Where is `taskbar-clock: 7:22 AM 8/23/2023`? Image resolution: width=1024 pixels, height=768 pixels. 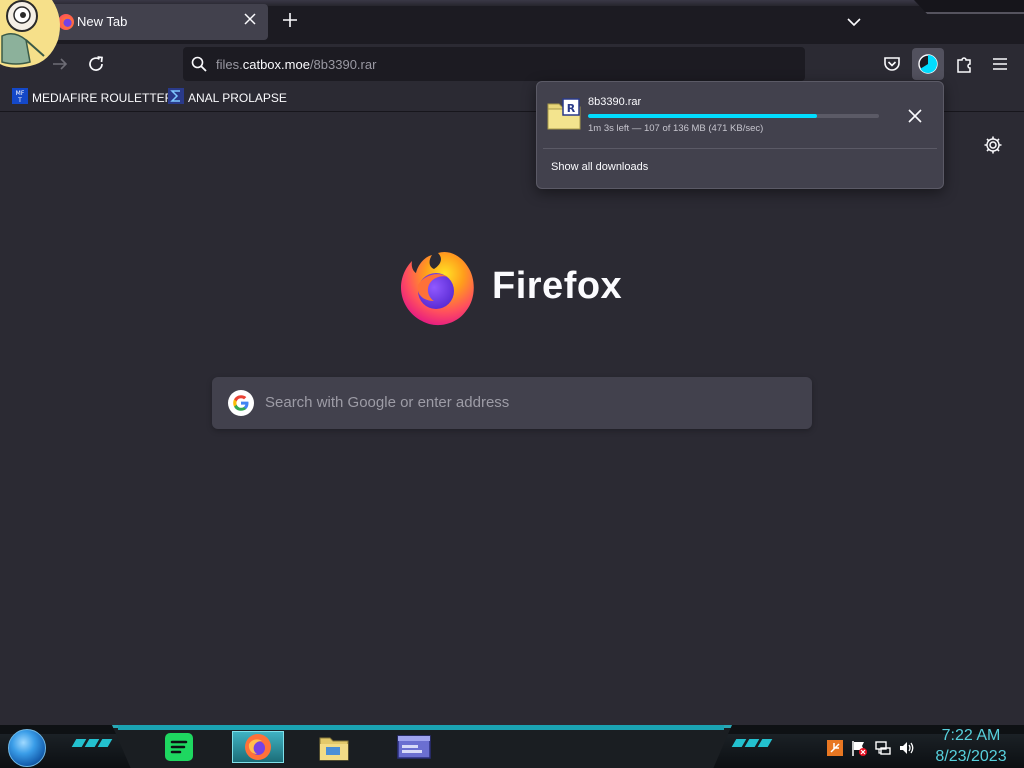
taskbar-clock: 7:22 AM 8/23/2023 is located at coordinates (971, 746).